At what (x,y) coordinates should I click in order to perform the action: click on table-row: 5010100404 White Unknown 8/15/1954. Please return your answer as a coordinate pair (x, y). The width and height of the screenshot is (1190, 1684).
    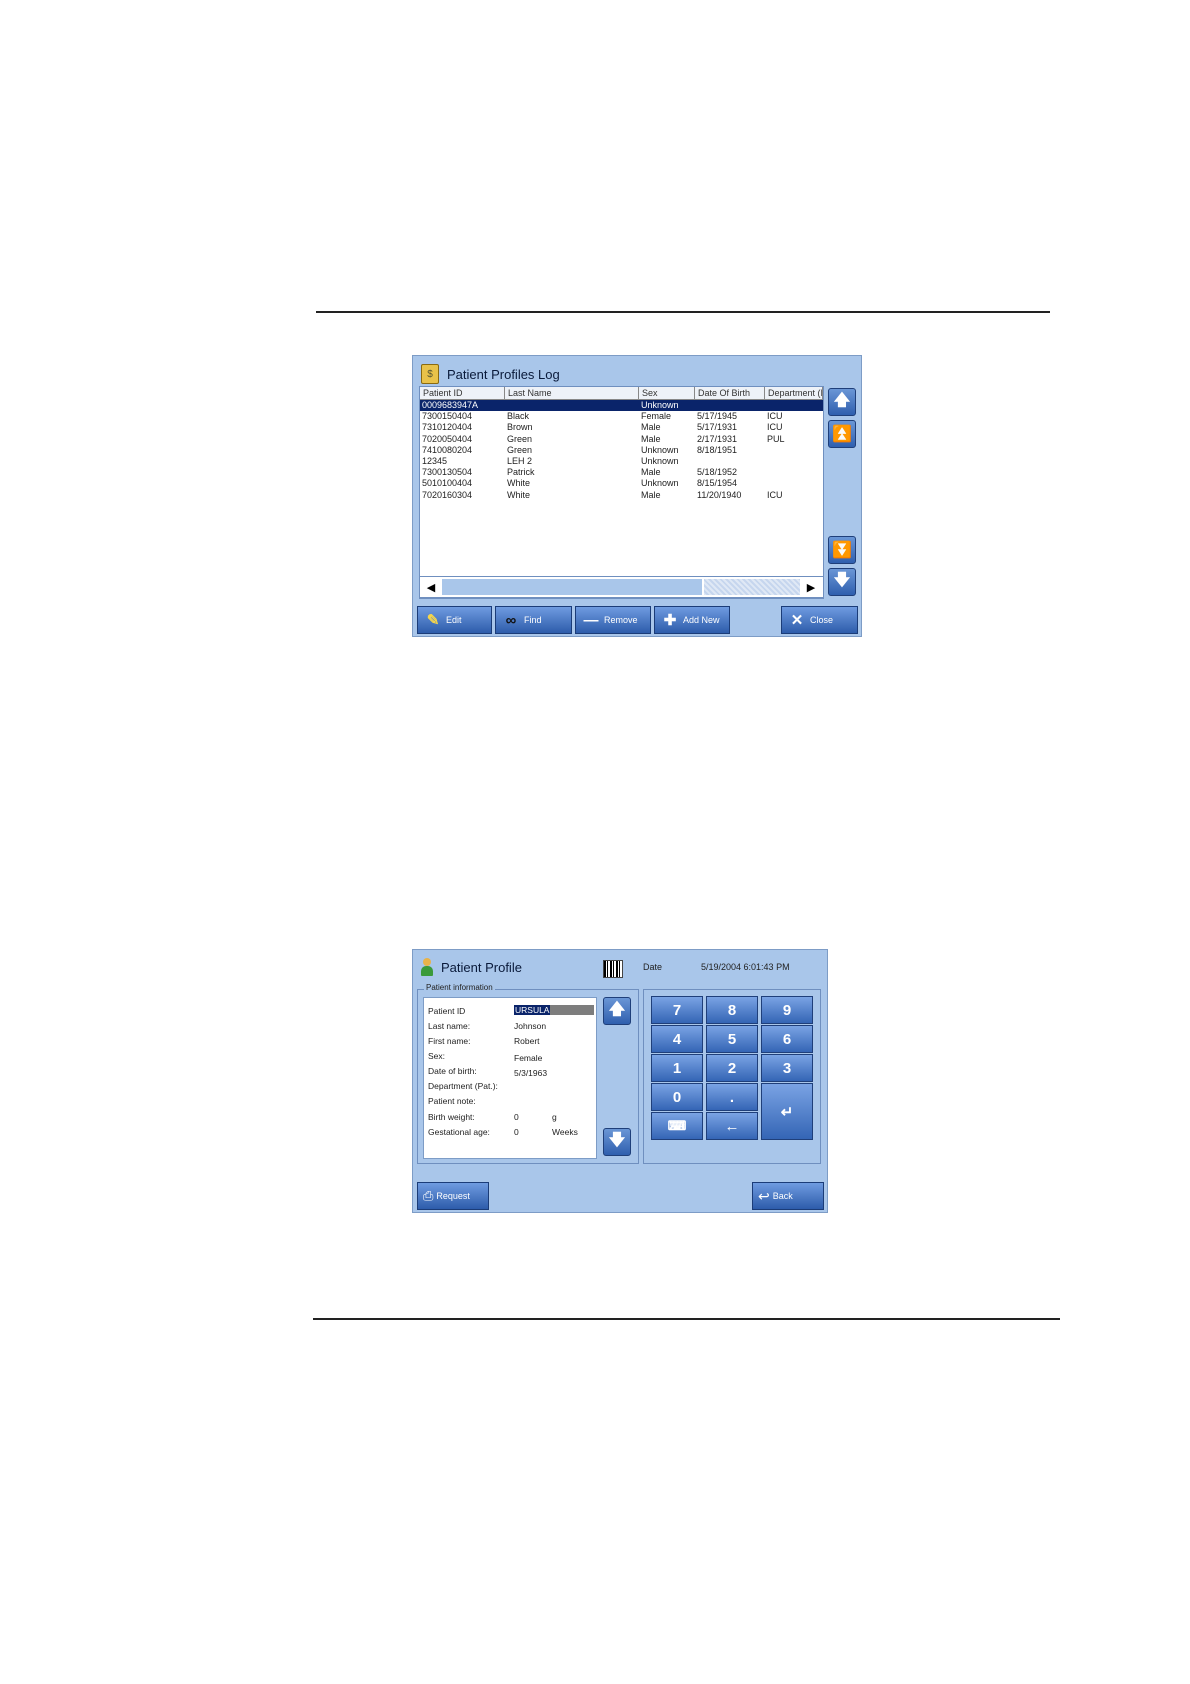
    Looking at the image, I should click on (621, 483).